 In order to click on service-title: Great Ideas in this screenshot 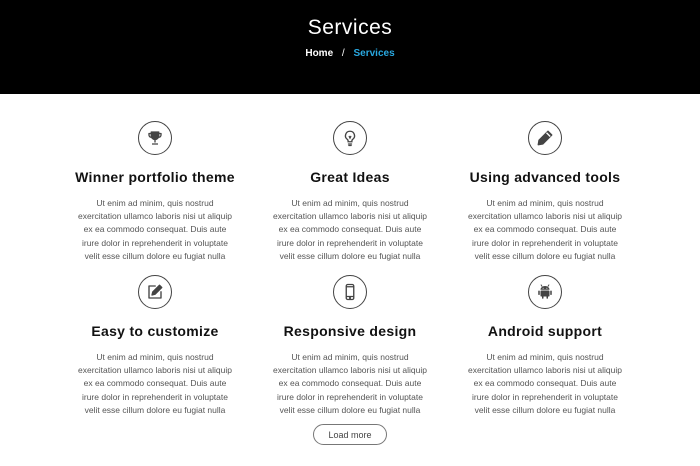, I will do `click(350, 177)`.